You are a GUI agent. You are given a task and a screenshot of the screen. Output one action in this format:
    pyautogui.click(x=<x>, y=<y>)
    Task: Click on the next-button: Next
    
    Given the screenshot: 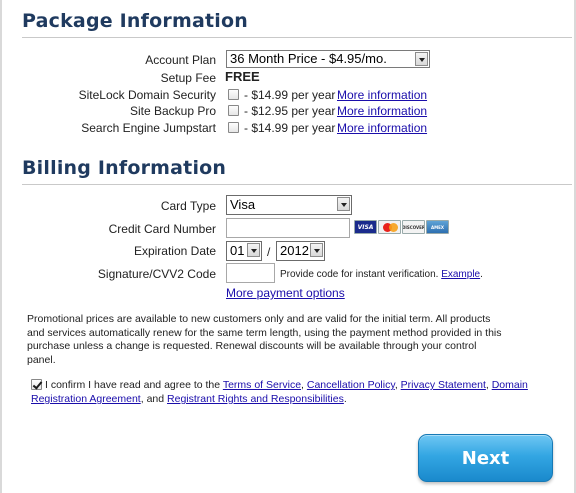 What is the action you would take?
    pyautogui.click(x=485, y=458)
    